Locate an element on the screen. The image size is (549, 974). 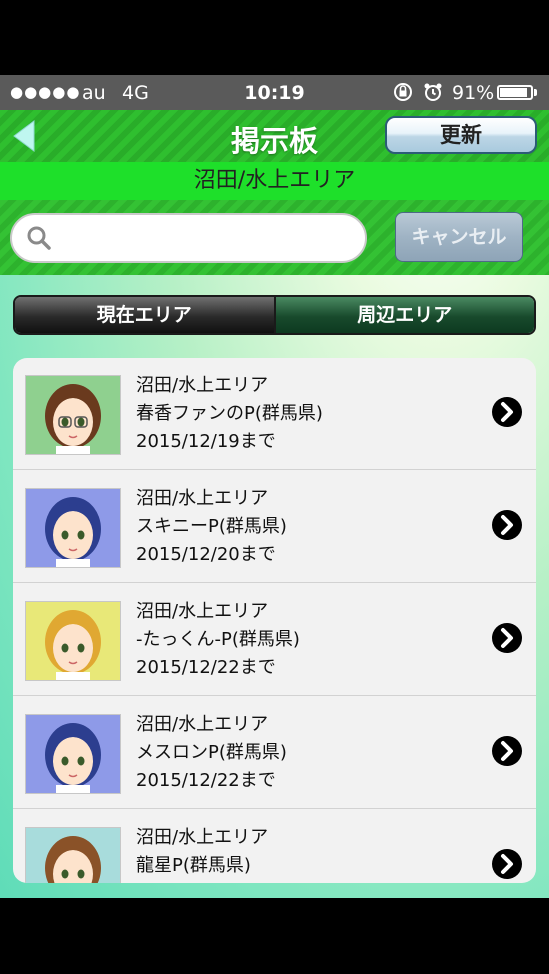
search-icon is located at coordinates (39, 238).